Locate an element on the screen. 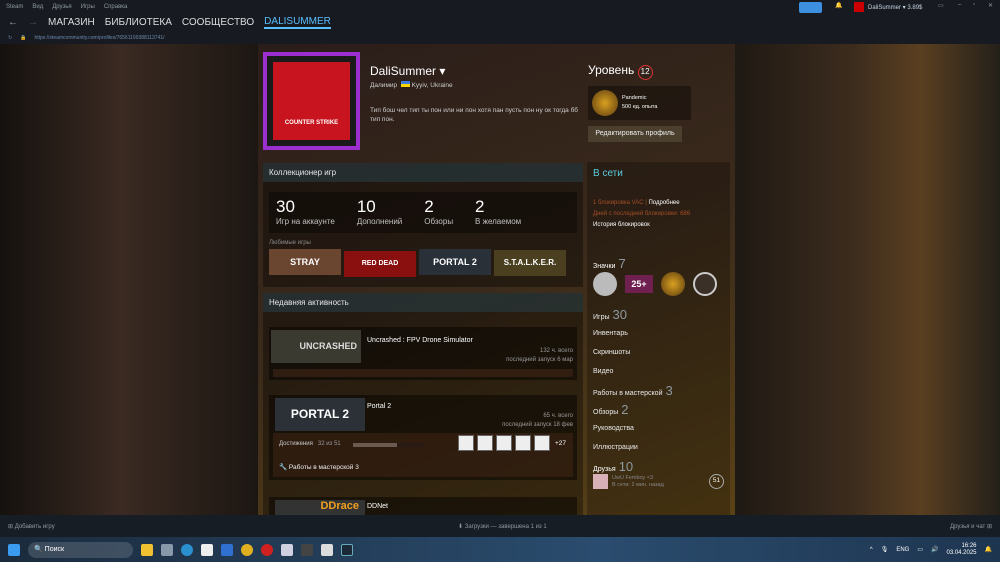 The height and width of the screenshot is (562, 1000). ban-details-link: Подробнее is located at coordinates (663, 203).